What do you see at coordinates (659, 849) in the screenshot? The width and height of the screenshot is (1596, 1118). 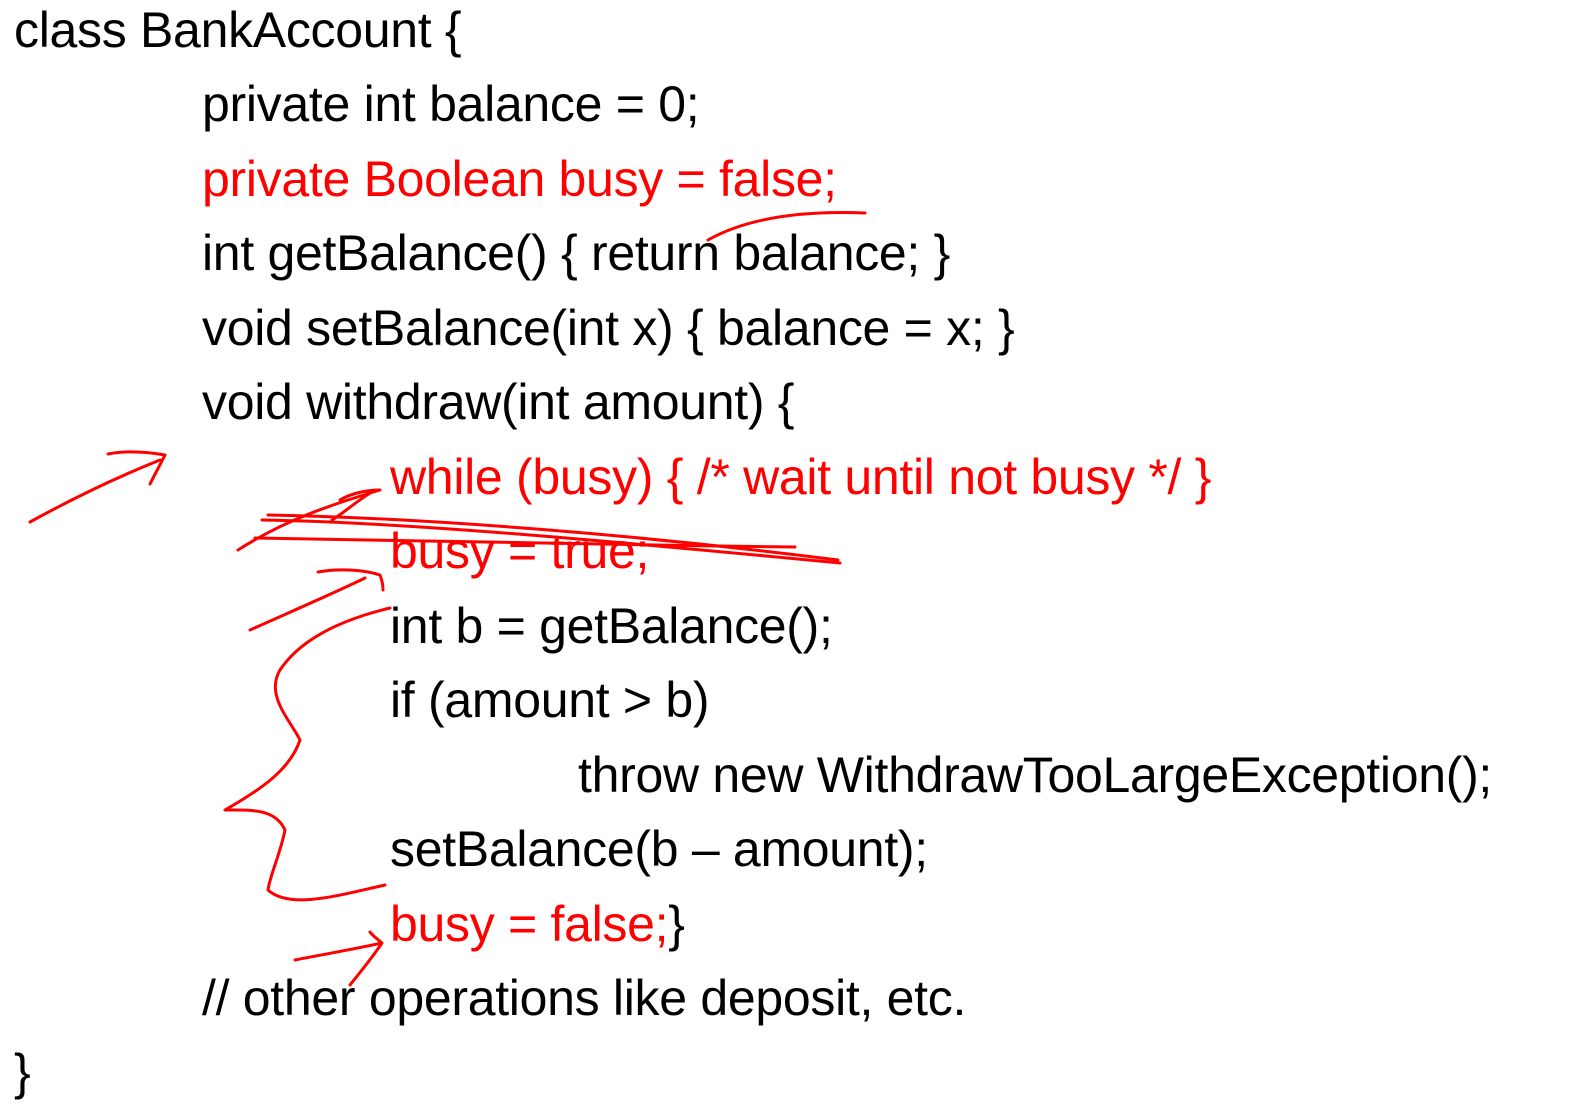 I see `set-balance-call: setBalance(b – amount);` at bounding box center [659, 849].